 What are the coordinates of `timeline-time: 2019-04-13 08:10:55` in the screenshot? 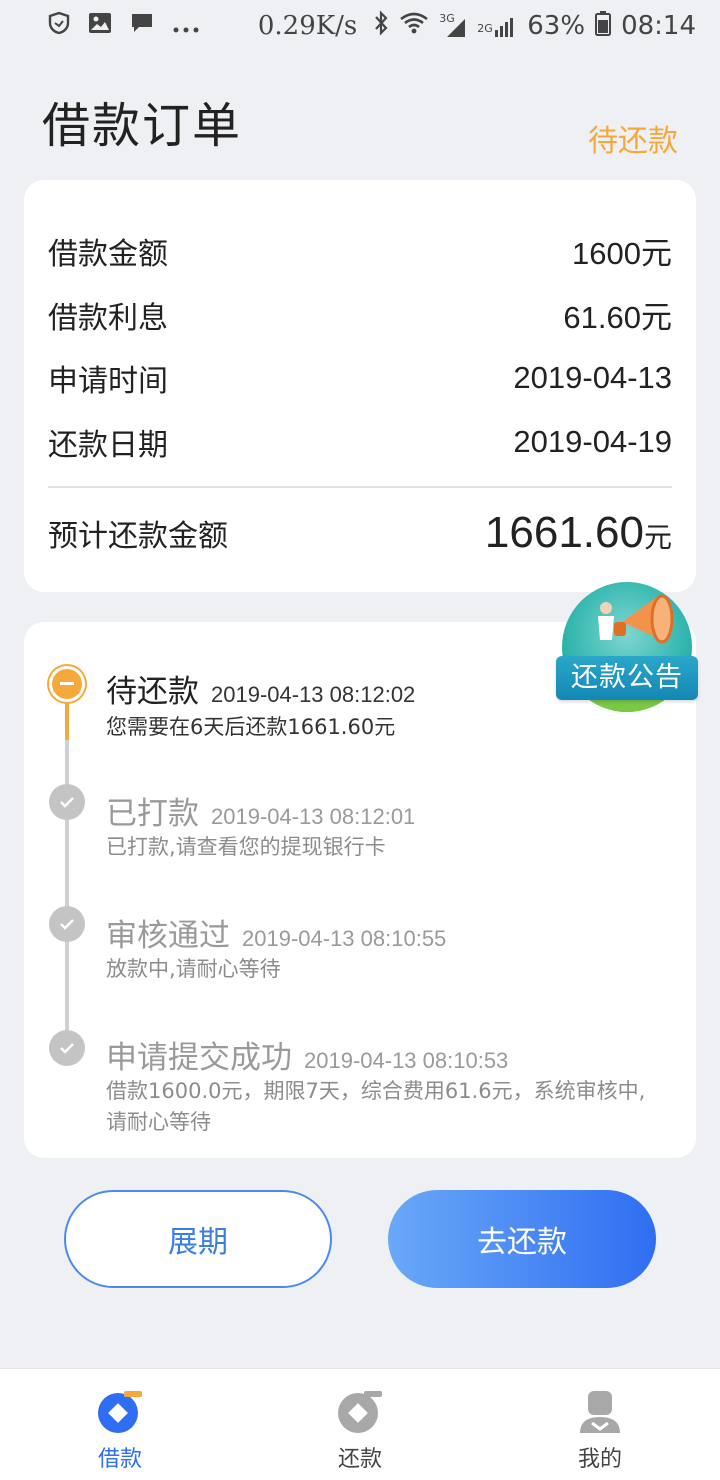 It's located at (344, 938).